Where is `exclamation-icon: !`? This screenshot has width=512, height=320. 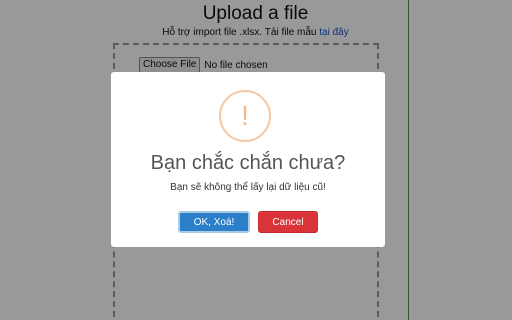 exclamation-icon: ! is located at coordinates (245, 116).